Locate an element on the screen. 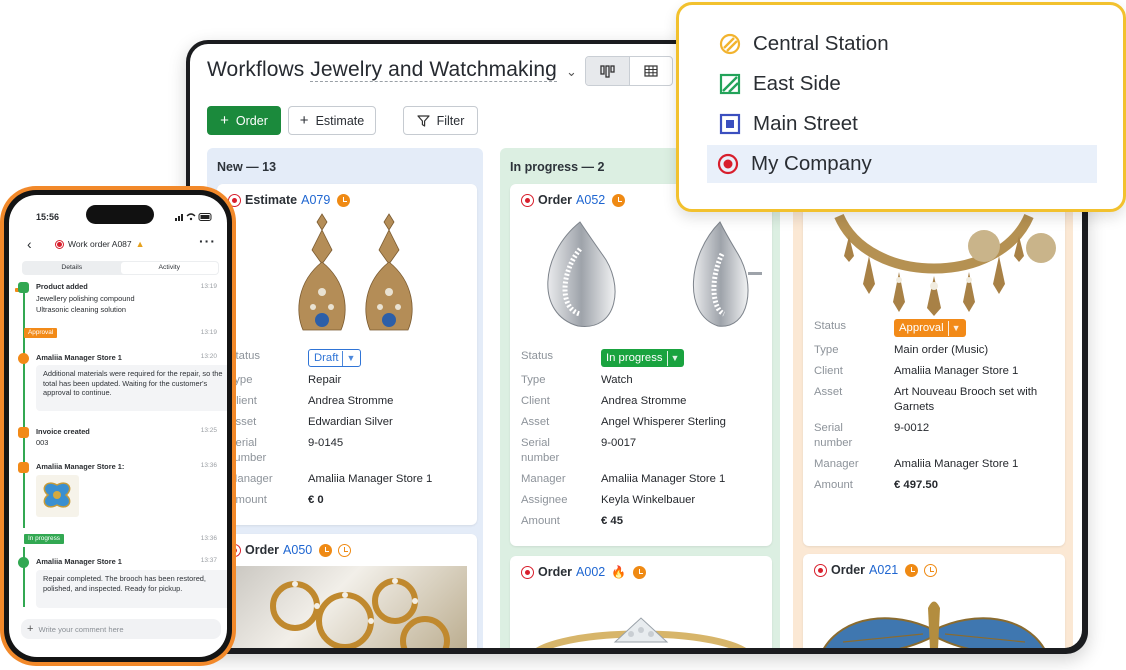 This screenshot has width=1126, height=670. field-value: Art Nouveau Brooch set with Garnets is located at coordinates (966, 399).